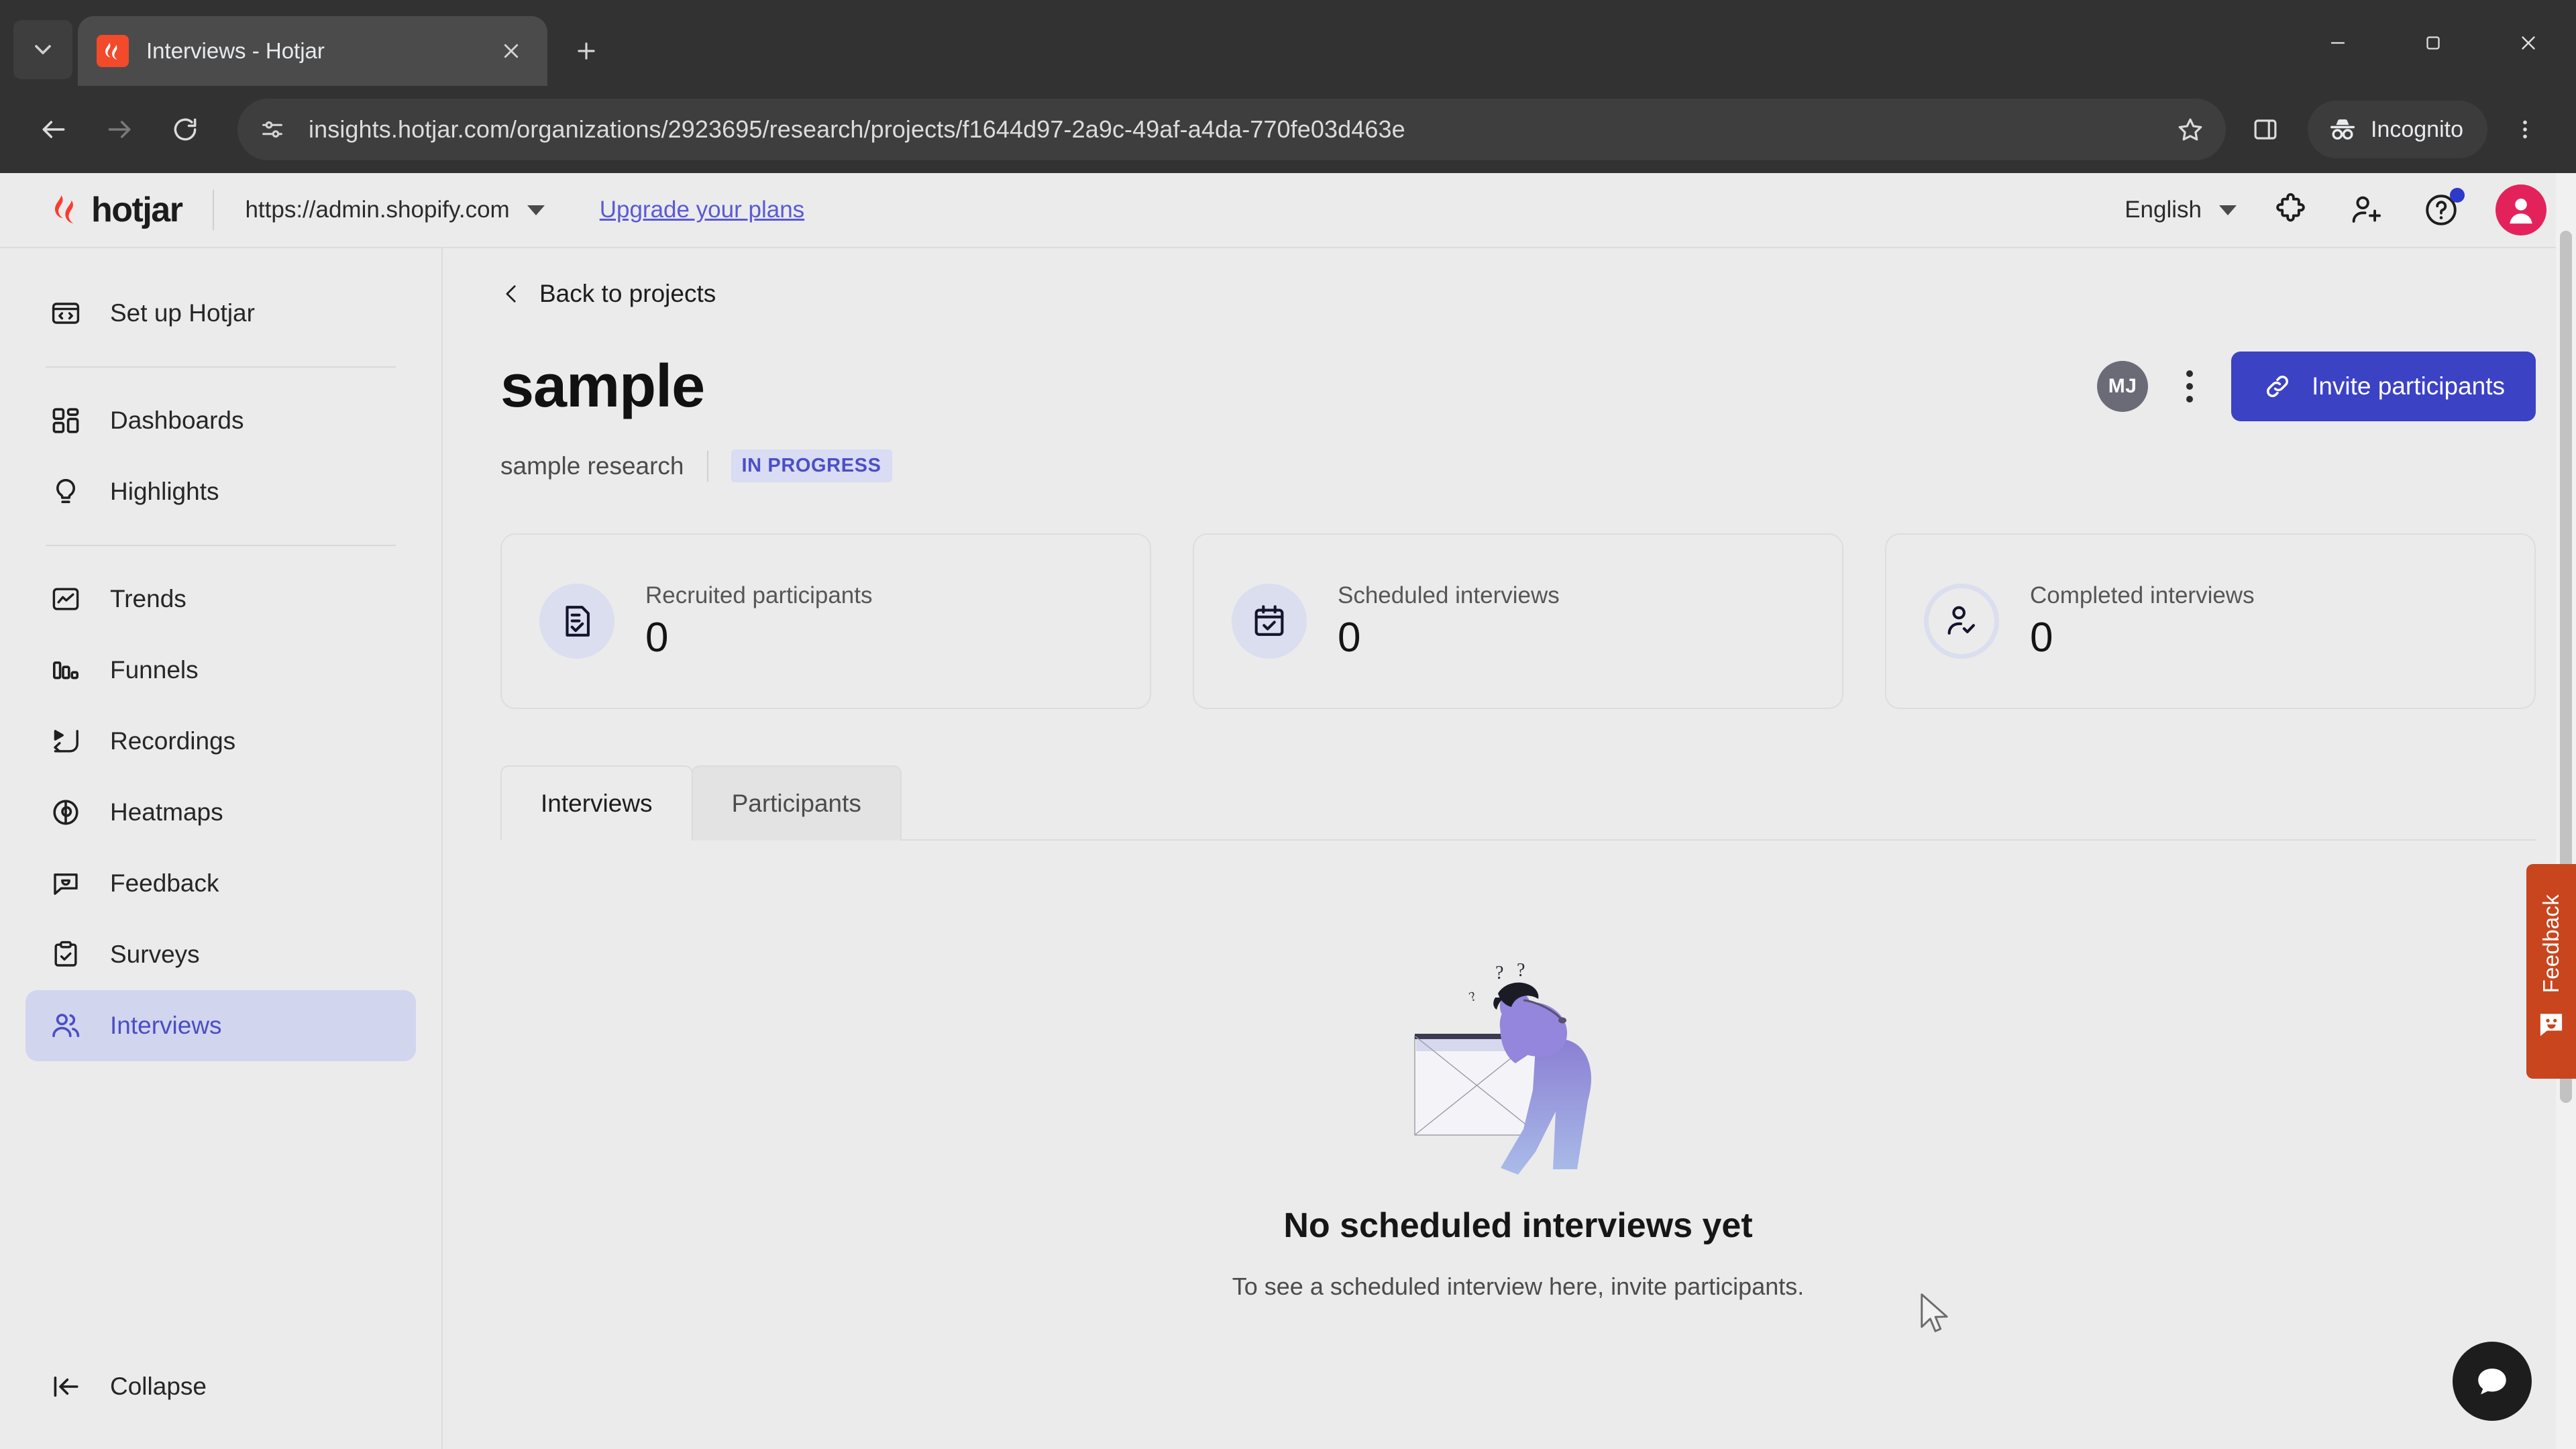 The height and width of the screenshot is (1449, 2576). I want to click on extensions-button, so click(2291, 210).